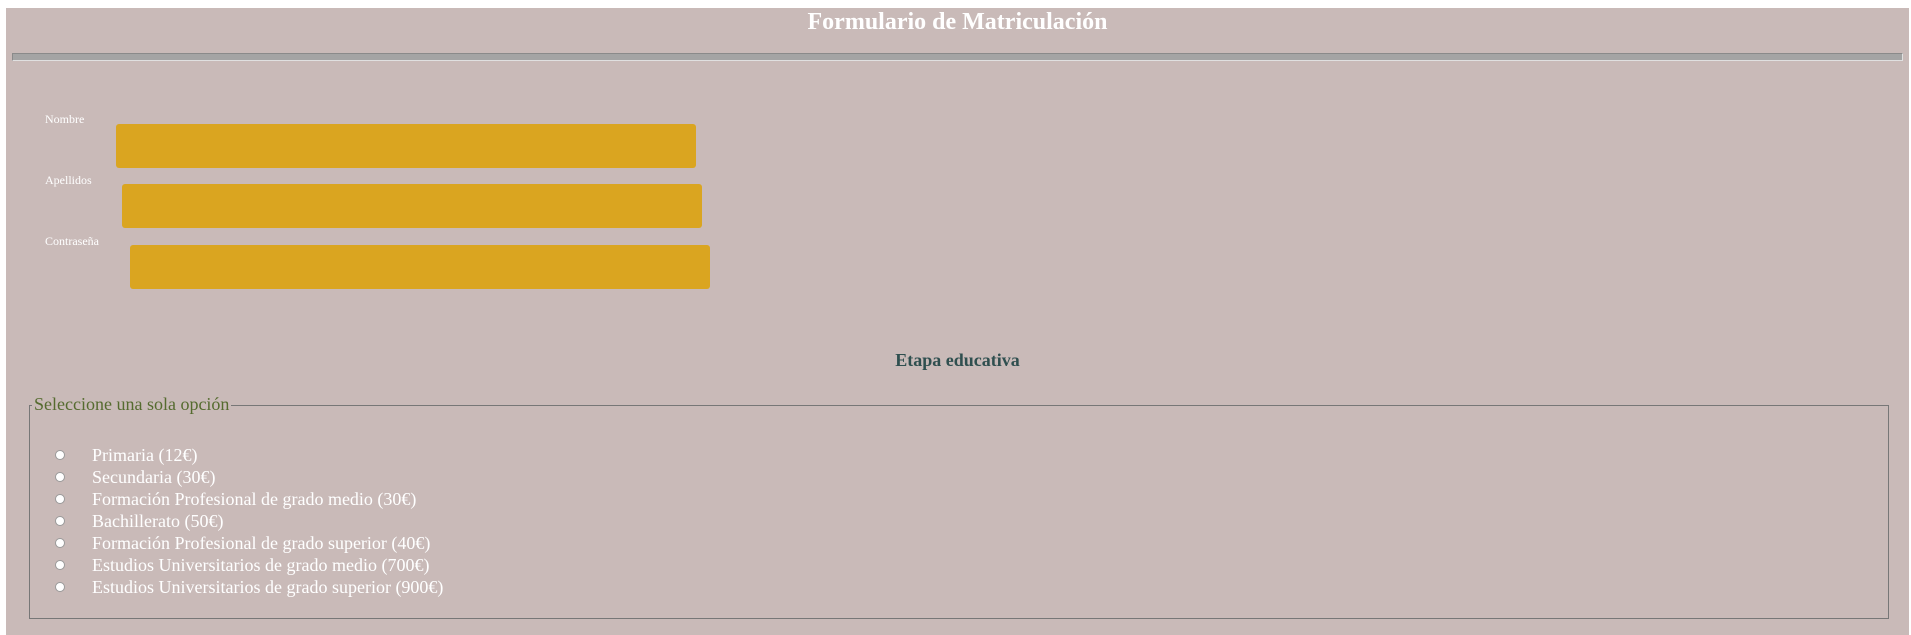  What do you see at coordinates (145, 454) in the screenshot?
I see `option-label: Primaria (12€)` at bounding box center [145, 454].